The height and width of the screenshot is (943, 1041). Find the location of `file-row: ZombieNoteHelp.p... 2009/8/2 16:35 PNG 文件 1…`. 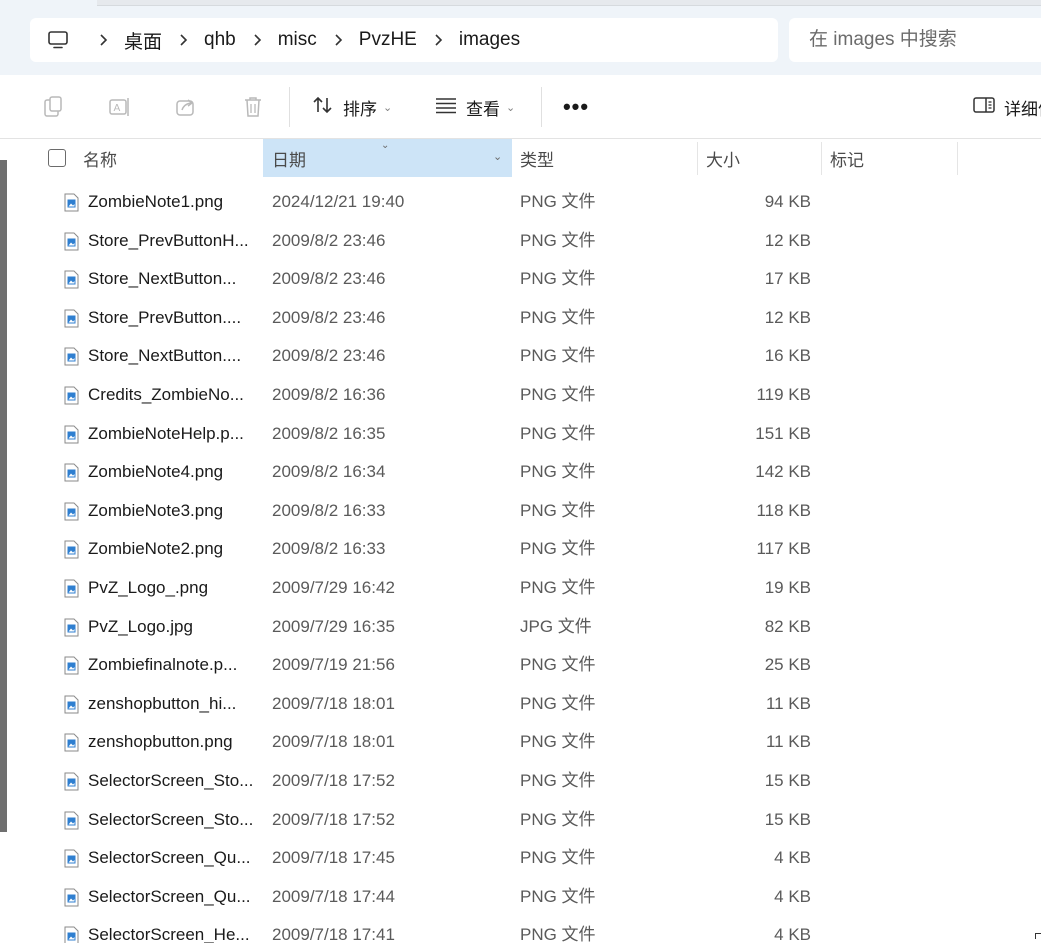

file-row: ZombieNoteHelp.p... 2009/8/2 16:35 PNG 文件 1… is located at coordinates (520, 434).